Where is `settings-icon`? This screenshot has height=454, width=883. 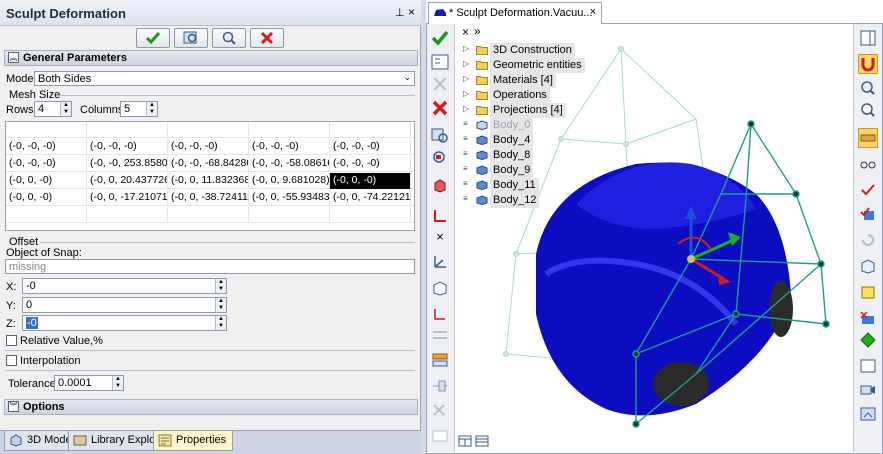 settings-icon is located at coordinates (868, 414).